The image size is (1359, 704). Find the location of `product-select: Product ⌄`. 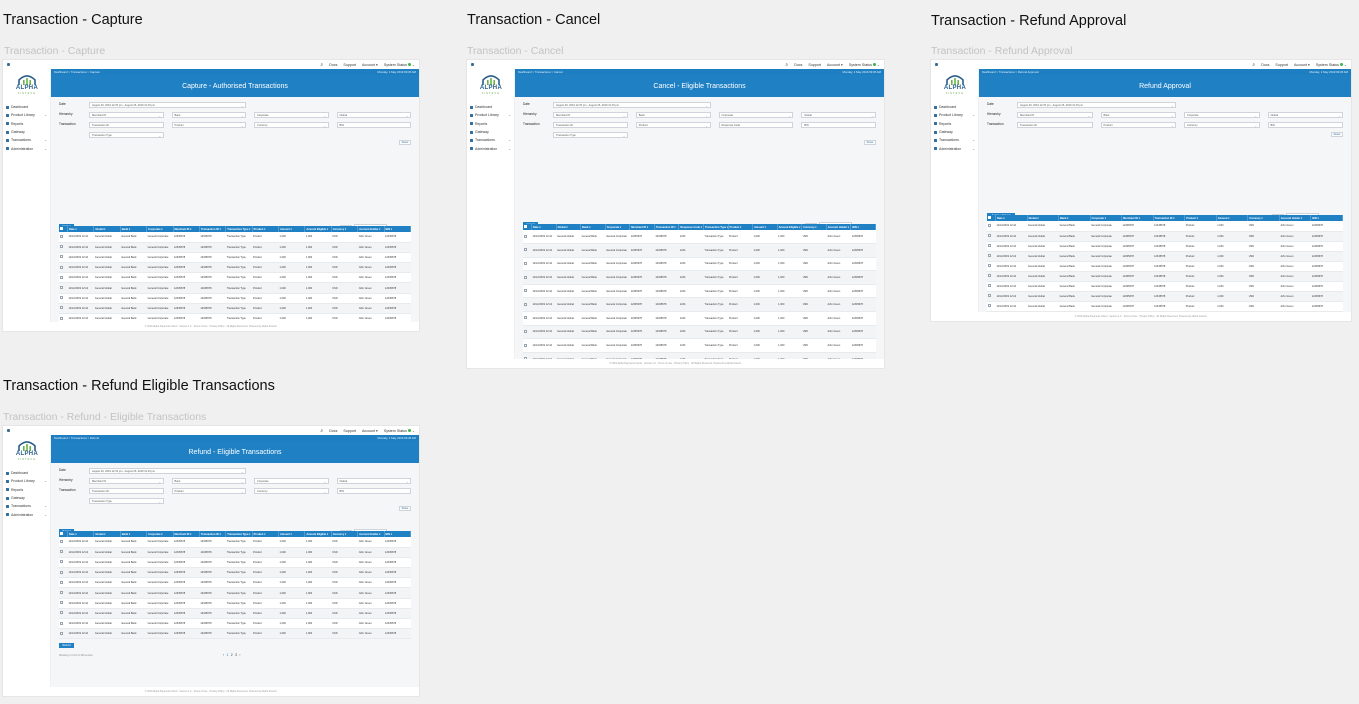

product-select: Product ⌄ is located at coordinates (1138, 125).